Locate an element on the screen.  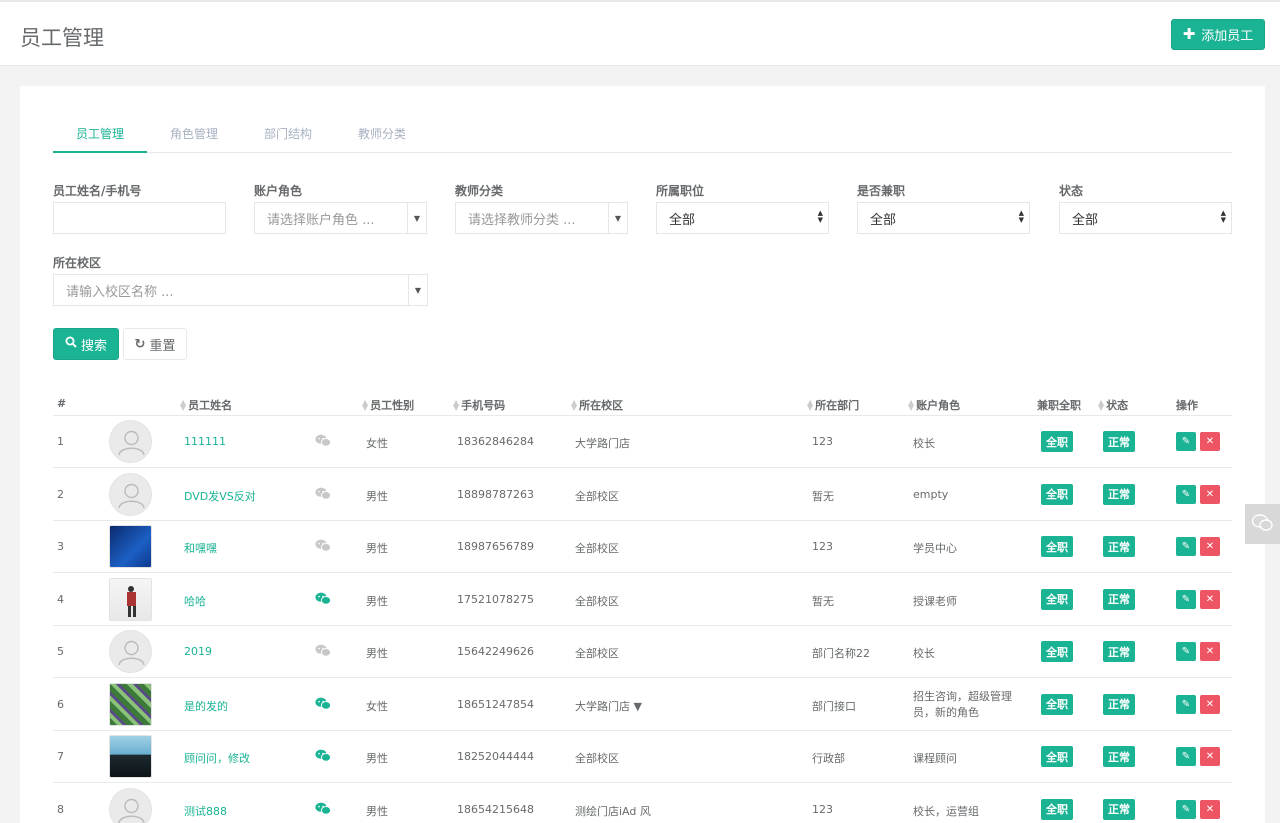
department-cell: 行政部 is located at coordinates (828, 758).